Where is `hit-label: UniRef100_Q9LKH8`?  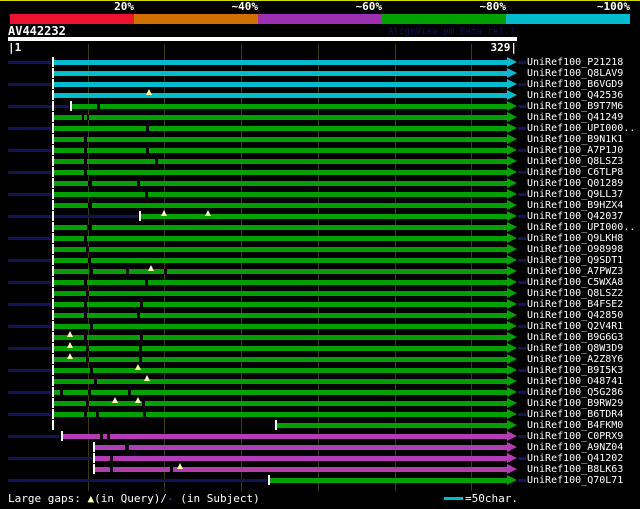 hit-label: UniRef100_Q9LKH8 is located at coordinates (575, 238).